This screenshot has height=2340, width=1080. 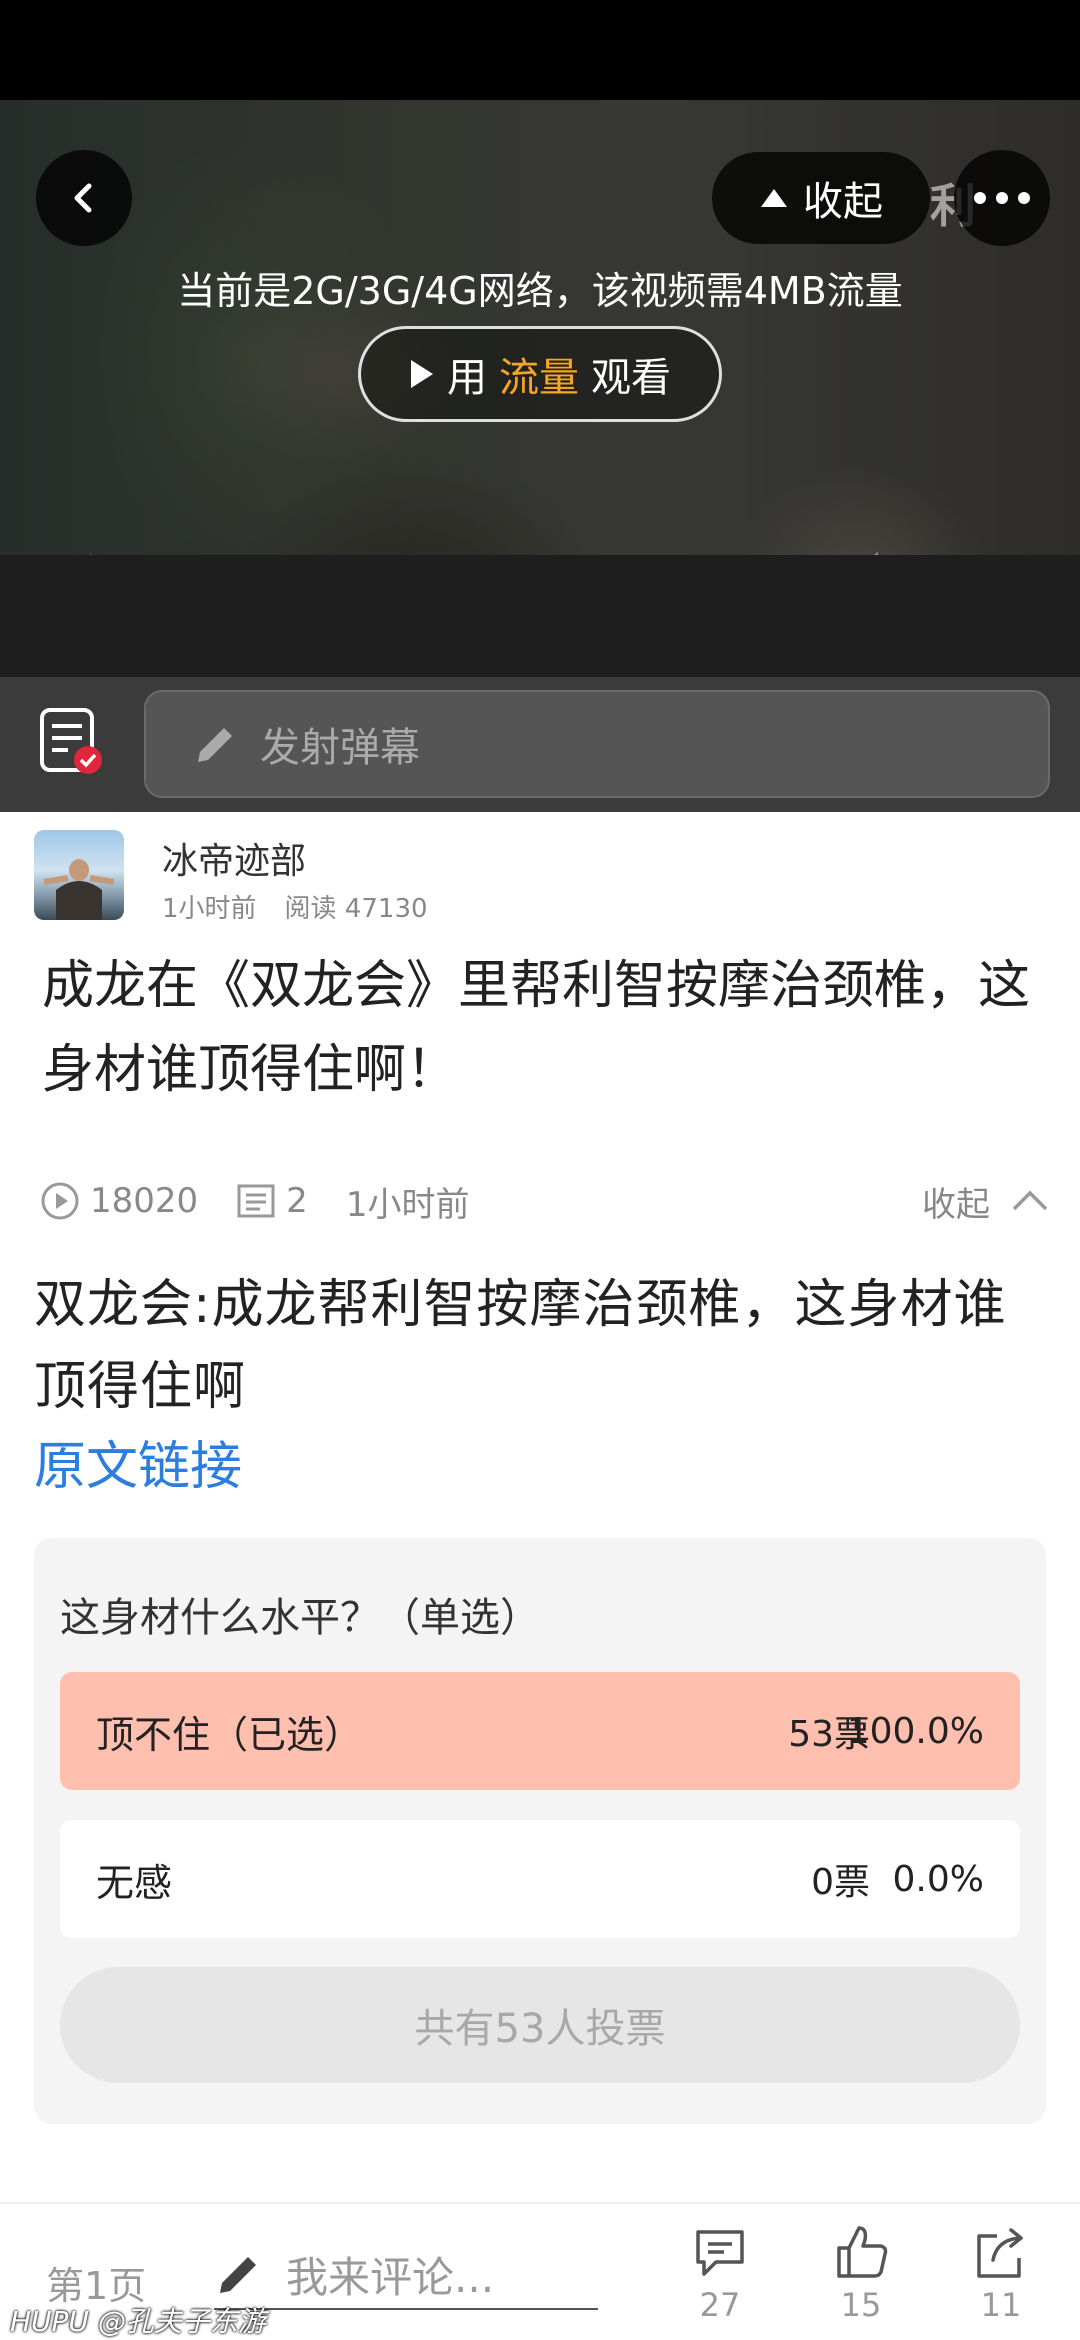 I want to click on poll-option-1: 顶不住（已选） 53票 100.0%, so click(x=540, y=1731).